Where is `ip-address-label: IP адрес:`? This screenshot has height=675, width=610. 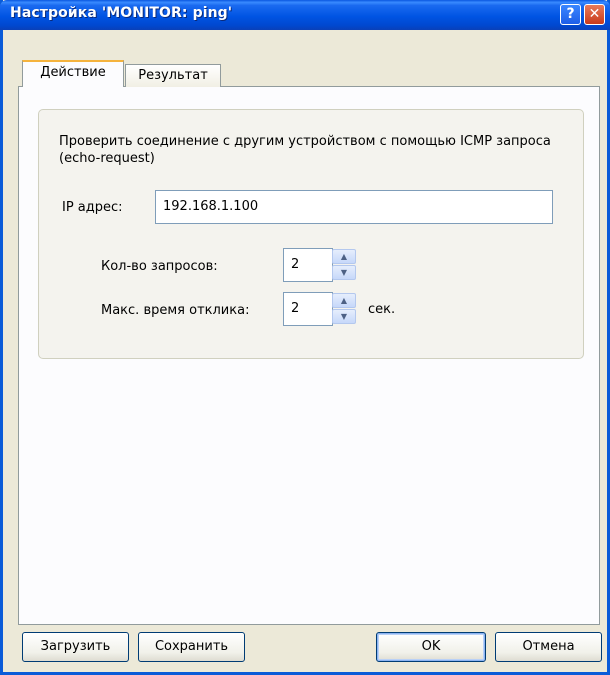 ip-address-label: IP адрес: is located at coordinates (92, 207).